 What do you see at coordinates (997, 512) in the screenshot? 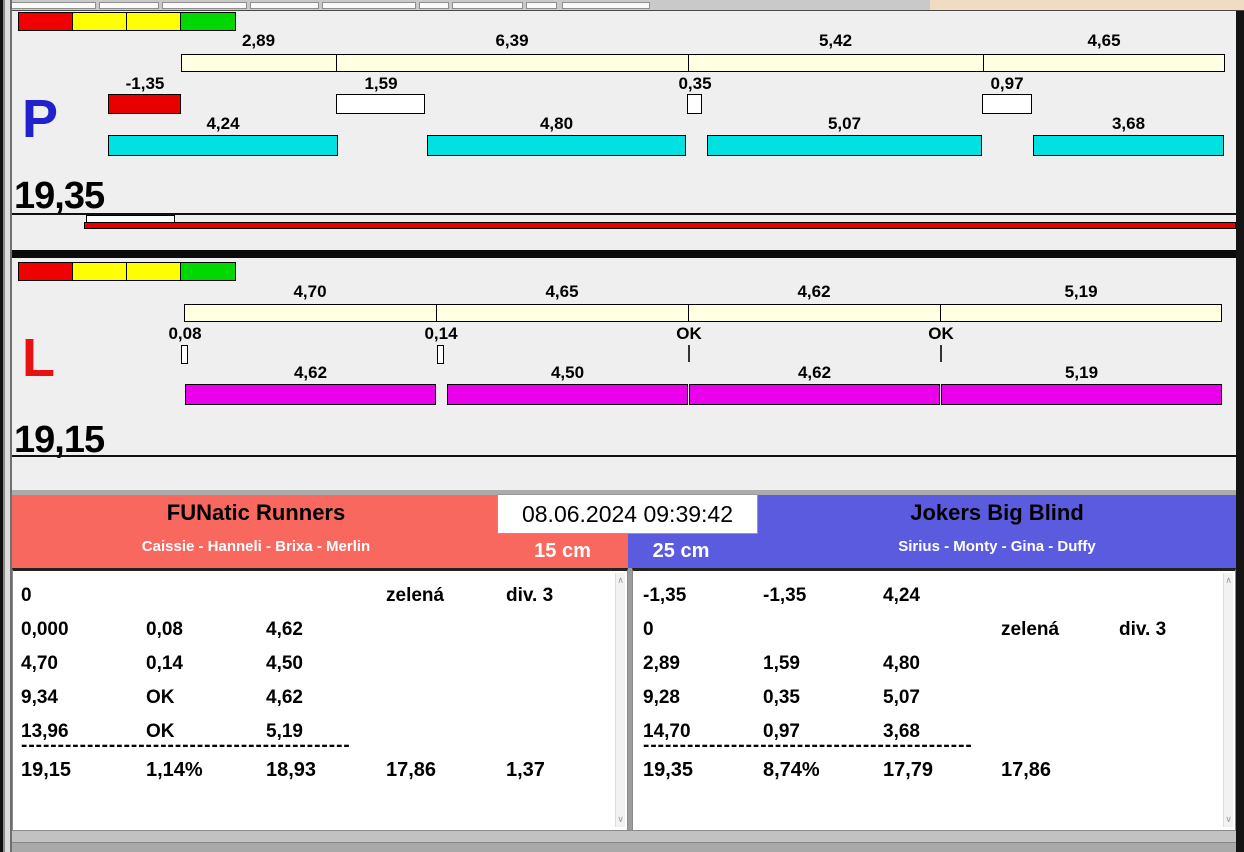
I see `team-name-right: Jokers Big Blind` at bounding box center [997, 512].